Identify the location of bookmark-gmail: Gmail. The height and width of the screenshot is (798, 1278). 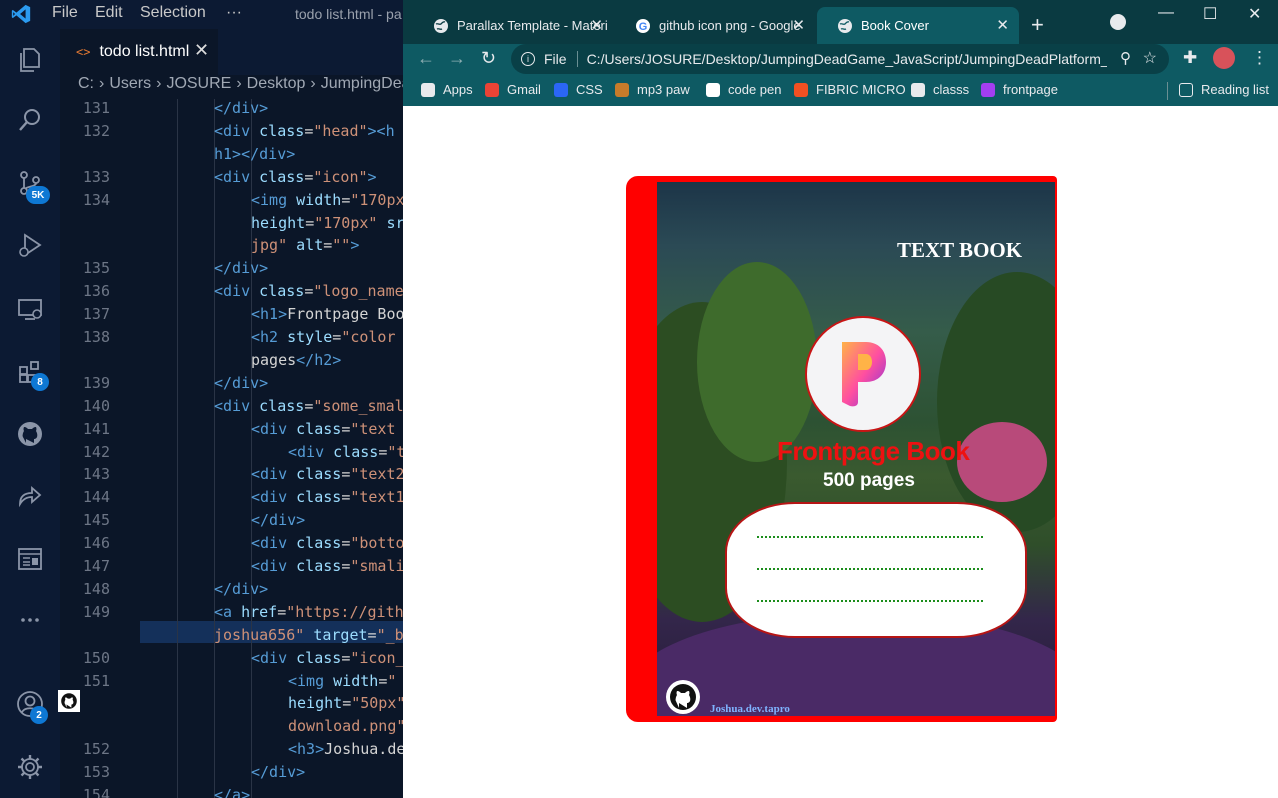
(513, 89).